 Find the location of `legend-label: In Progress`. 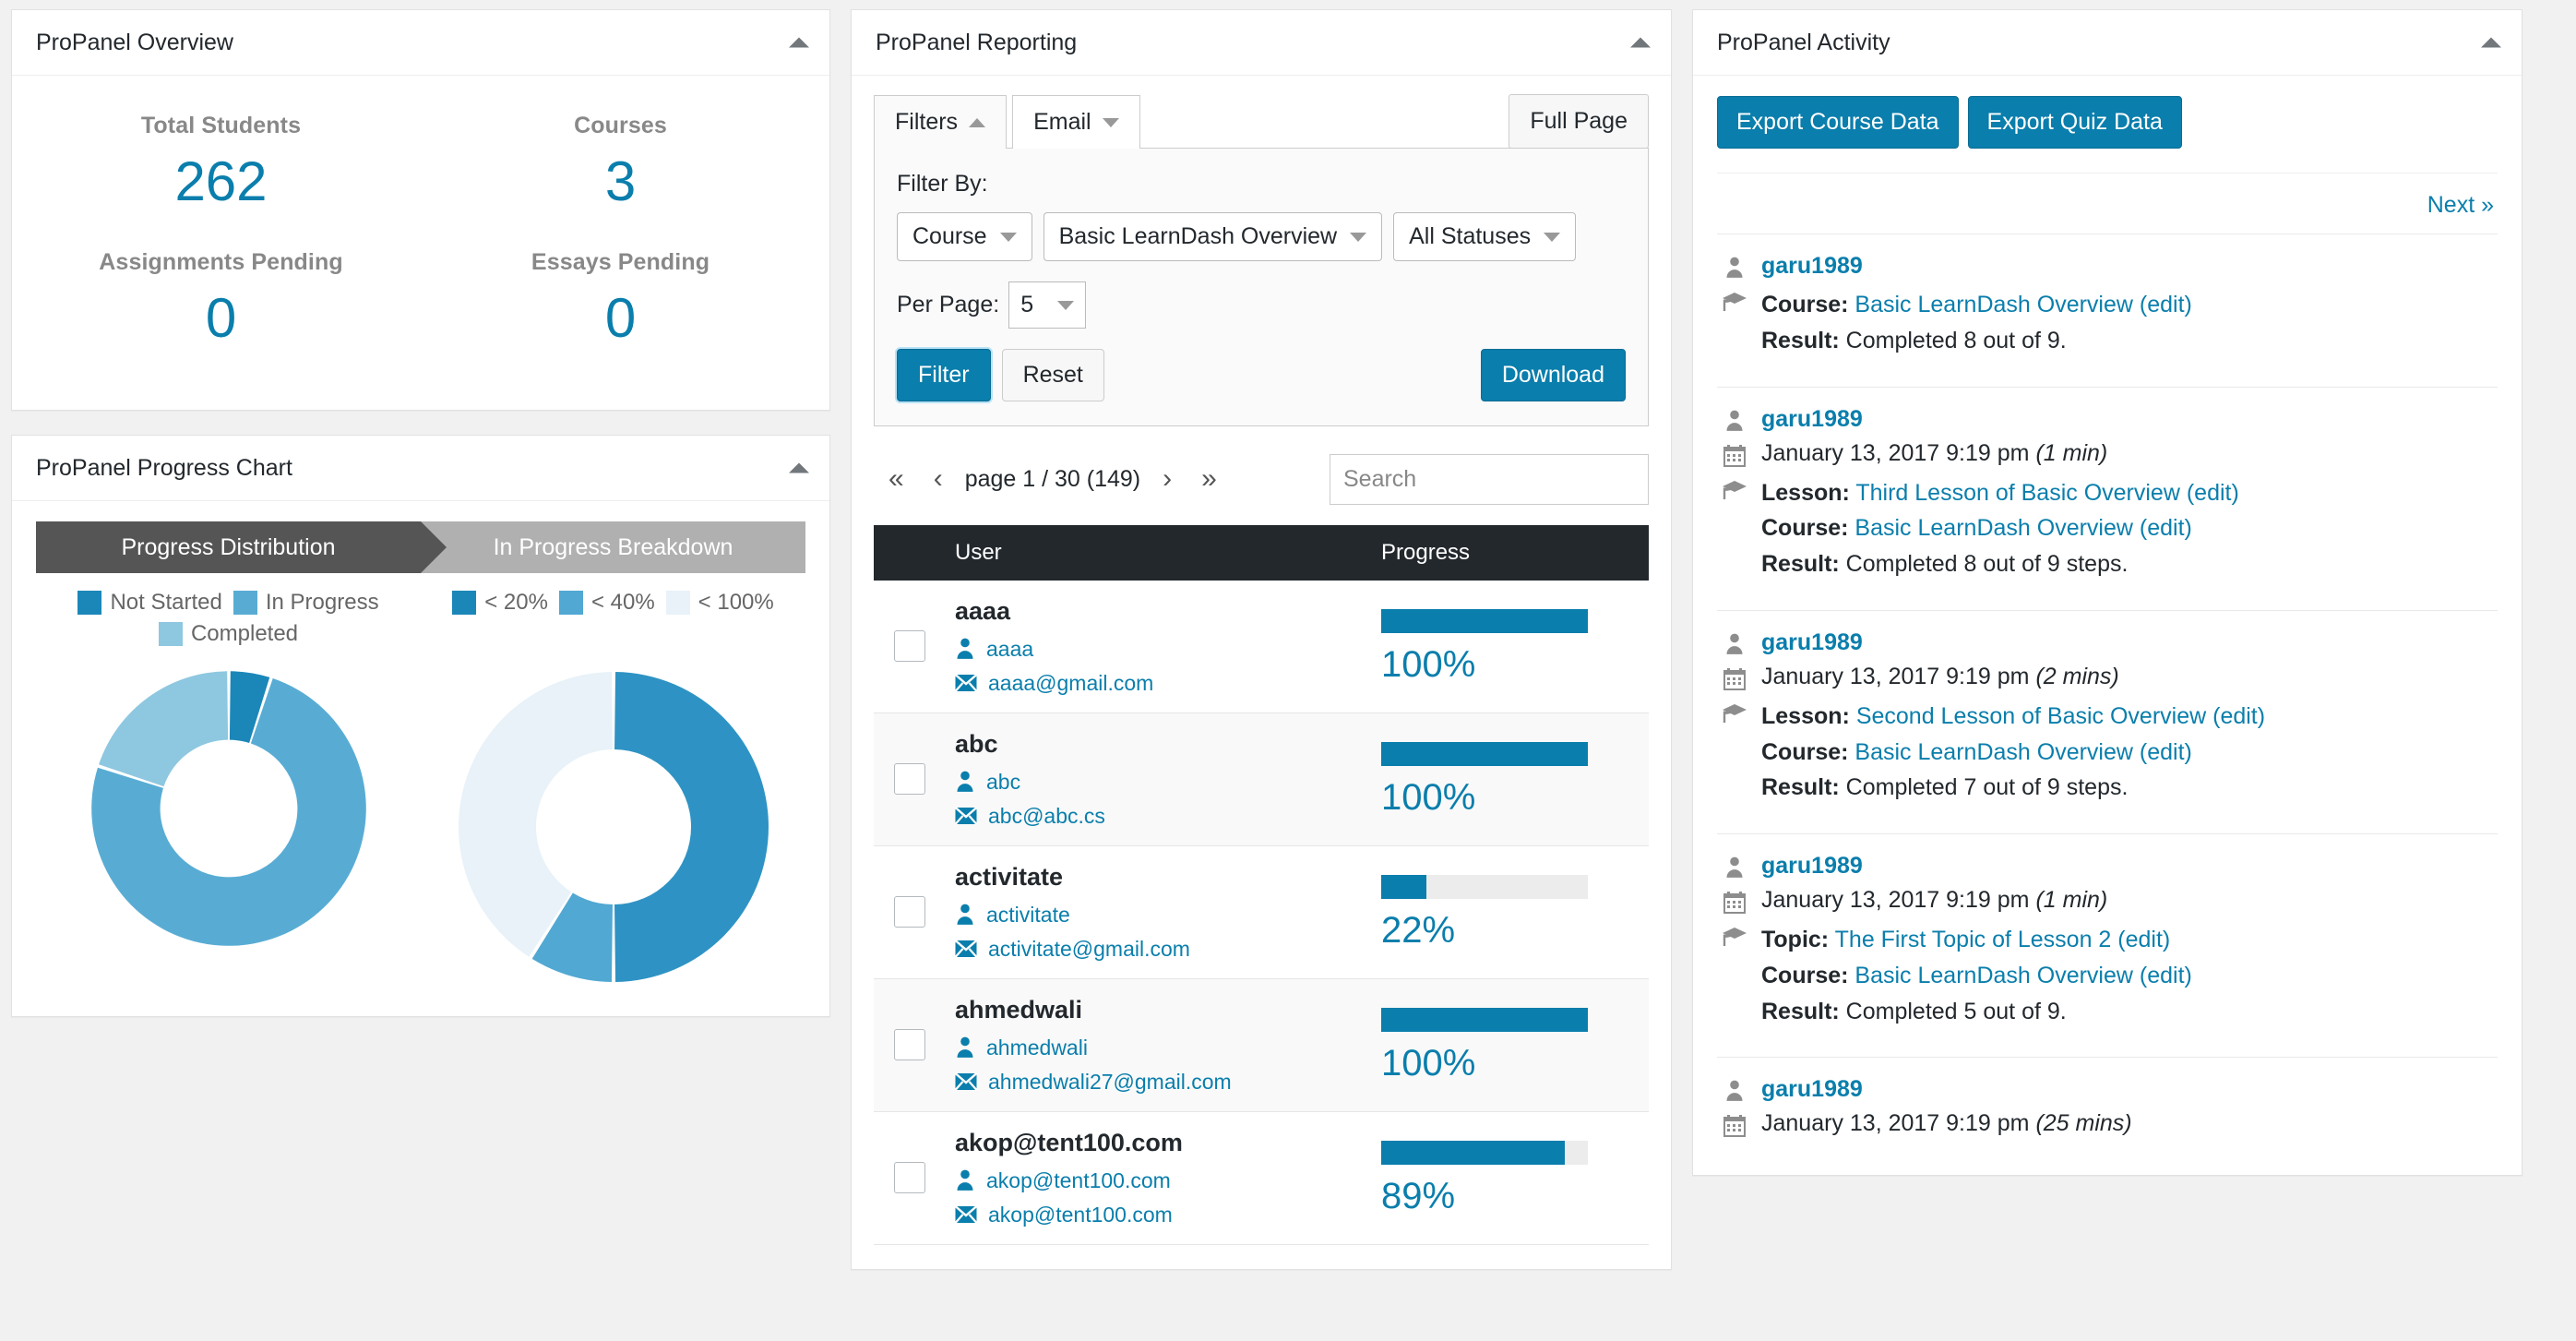

legend-label: In Progress is located at coordinates (322, 603).